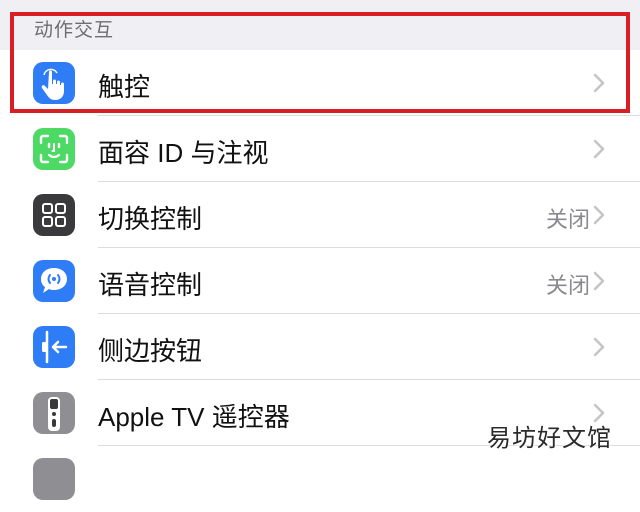  I want to click on row-label: 触控, so click(124, 87).